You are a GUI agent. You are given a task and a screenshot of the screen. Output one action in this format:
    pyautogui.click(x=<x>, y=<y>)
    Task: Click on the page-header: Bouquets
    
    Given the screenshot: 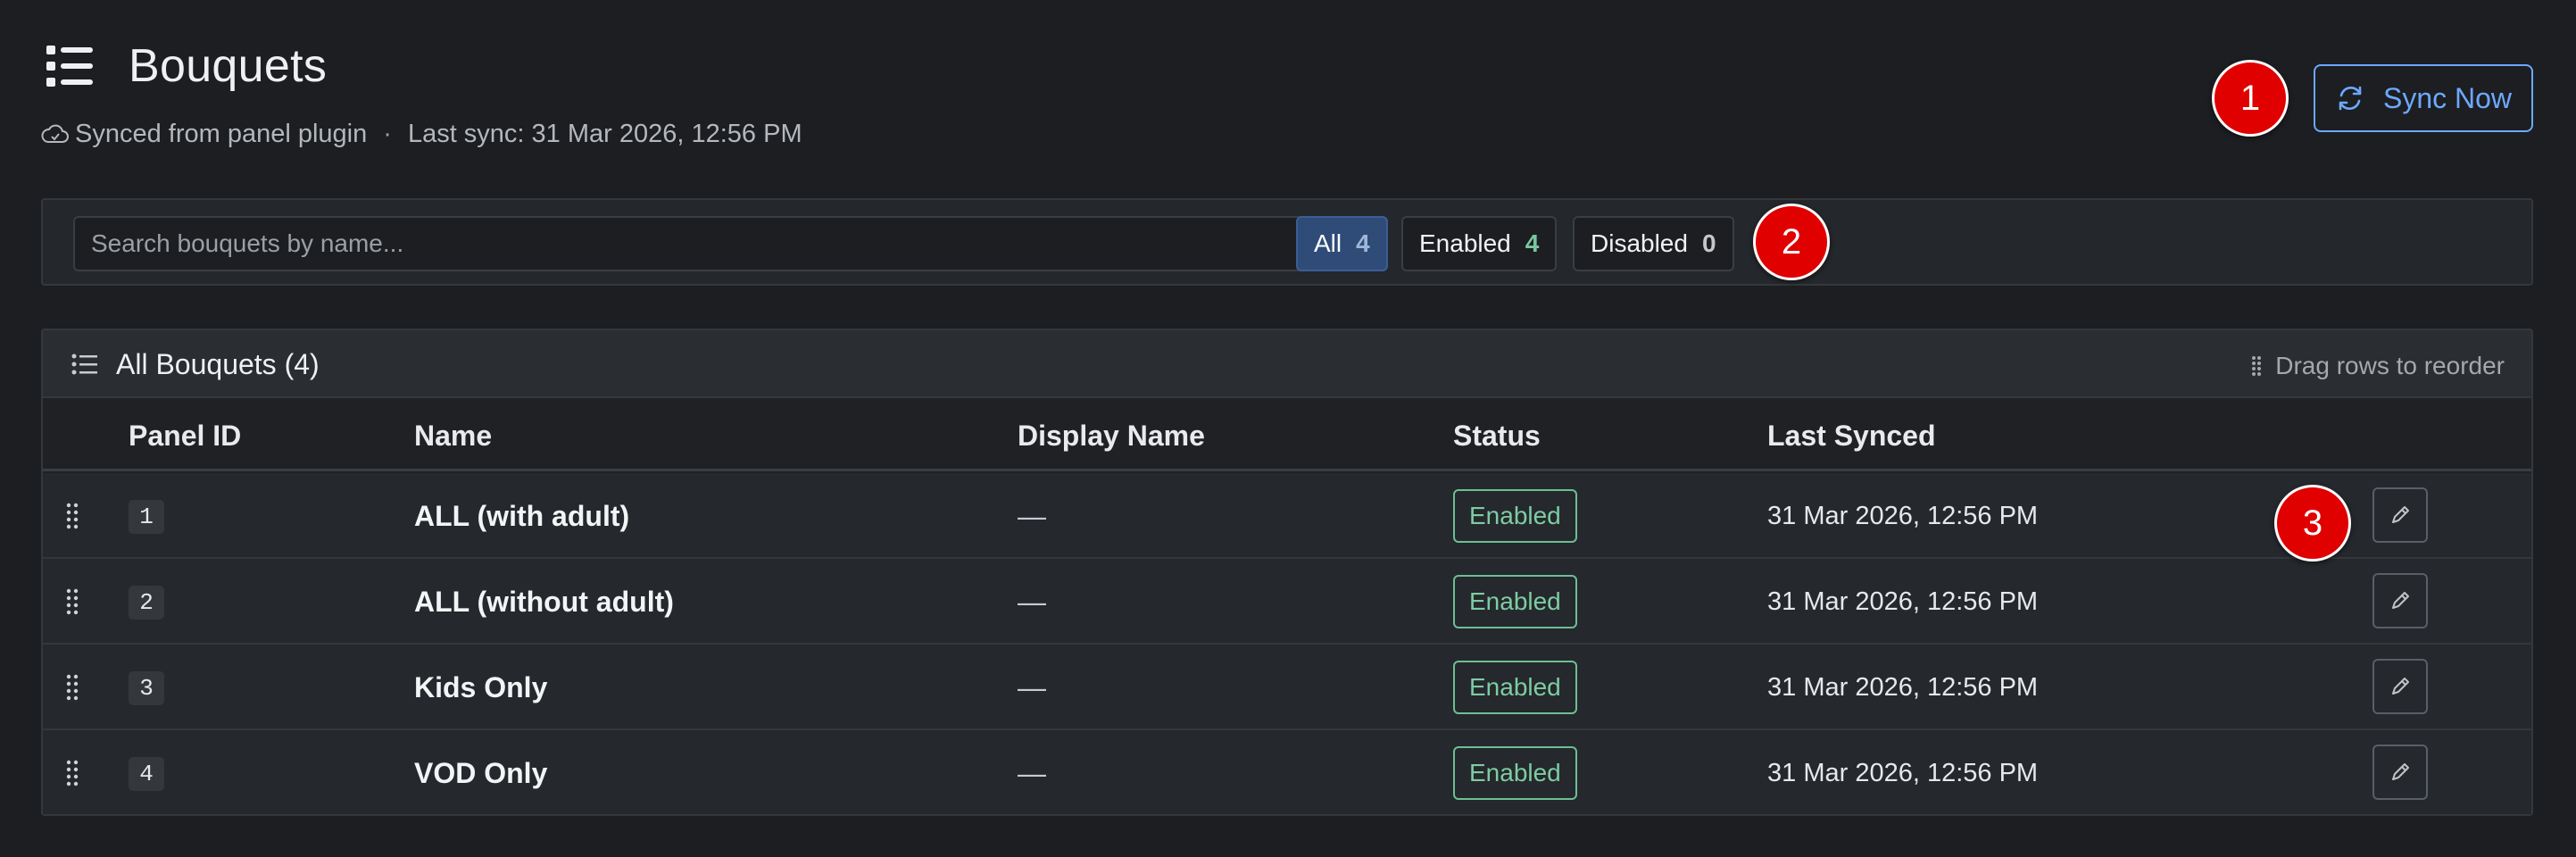 What is the action you would take?
    pyautogui.click(x=186, y=66)
    